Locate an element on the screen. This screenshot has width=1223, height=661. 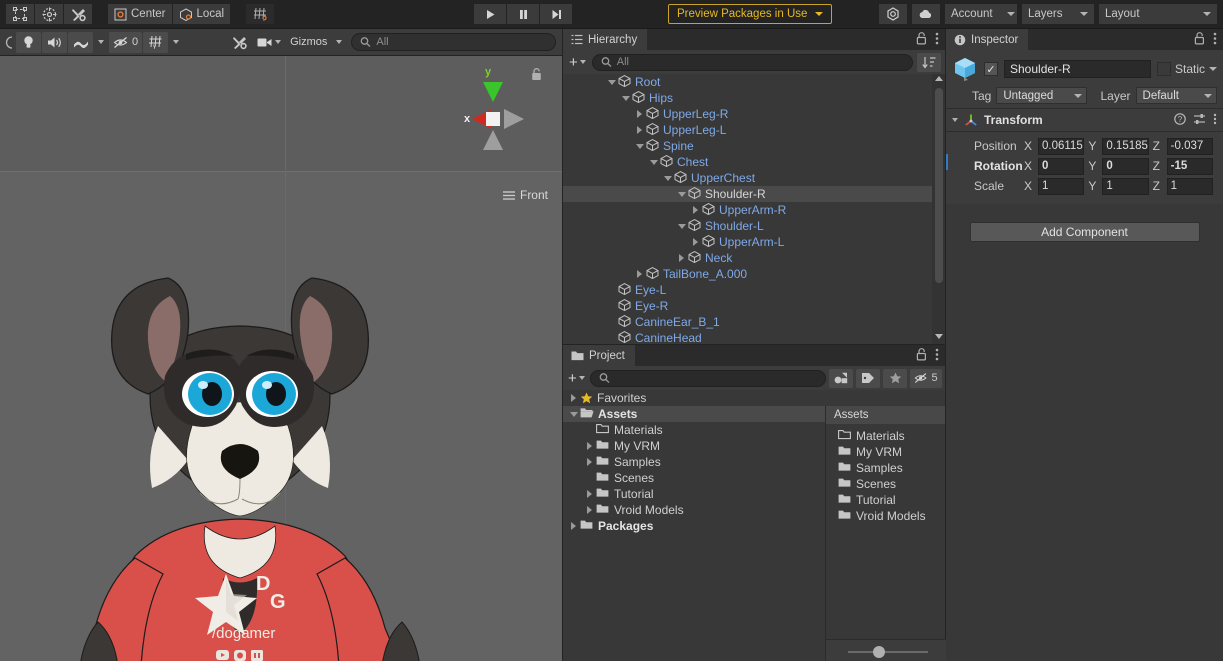
project-folder-packages: Packages is located at coordinates (694, 526).